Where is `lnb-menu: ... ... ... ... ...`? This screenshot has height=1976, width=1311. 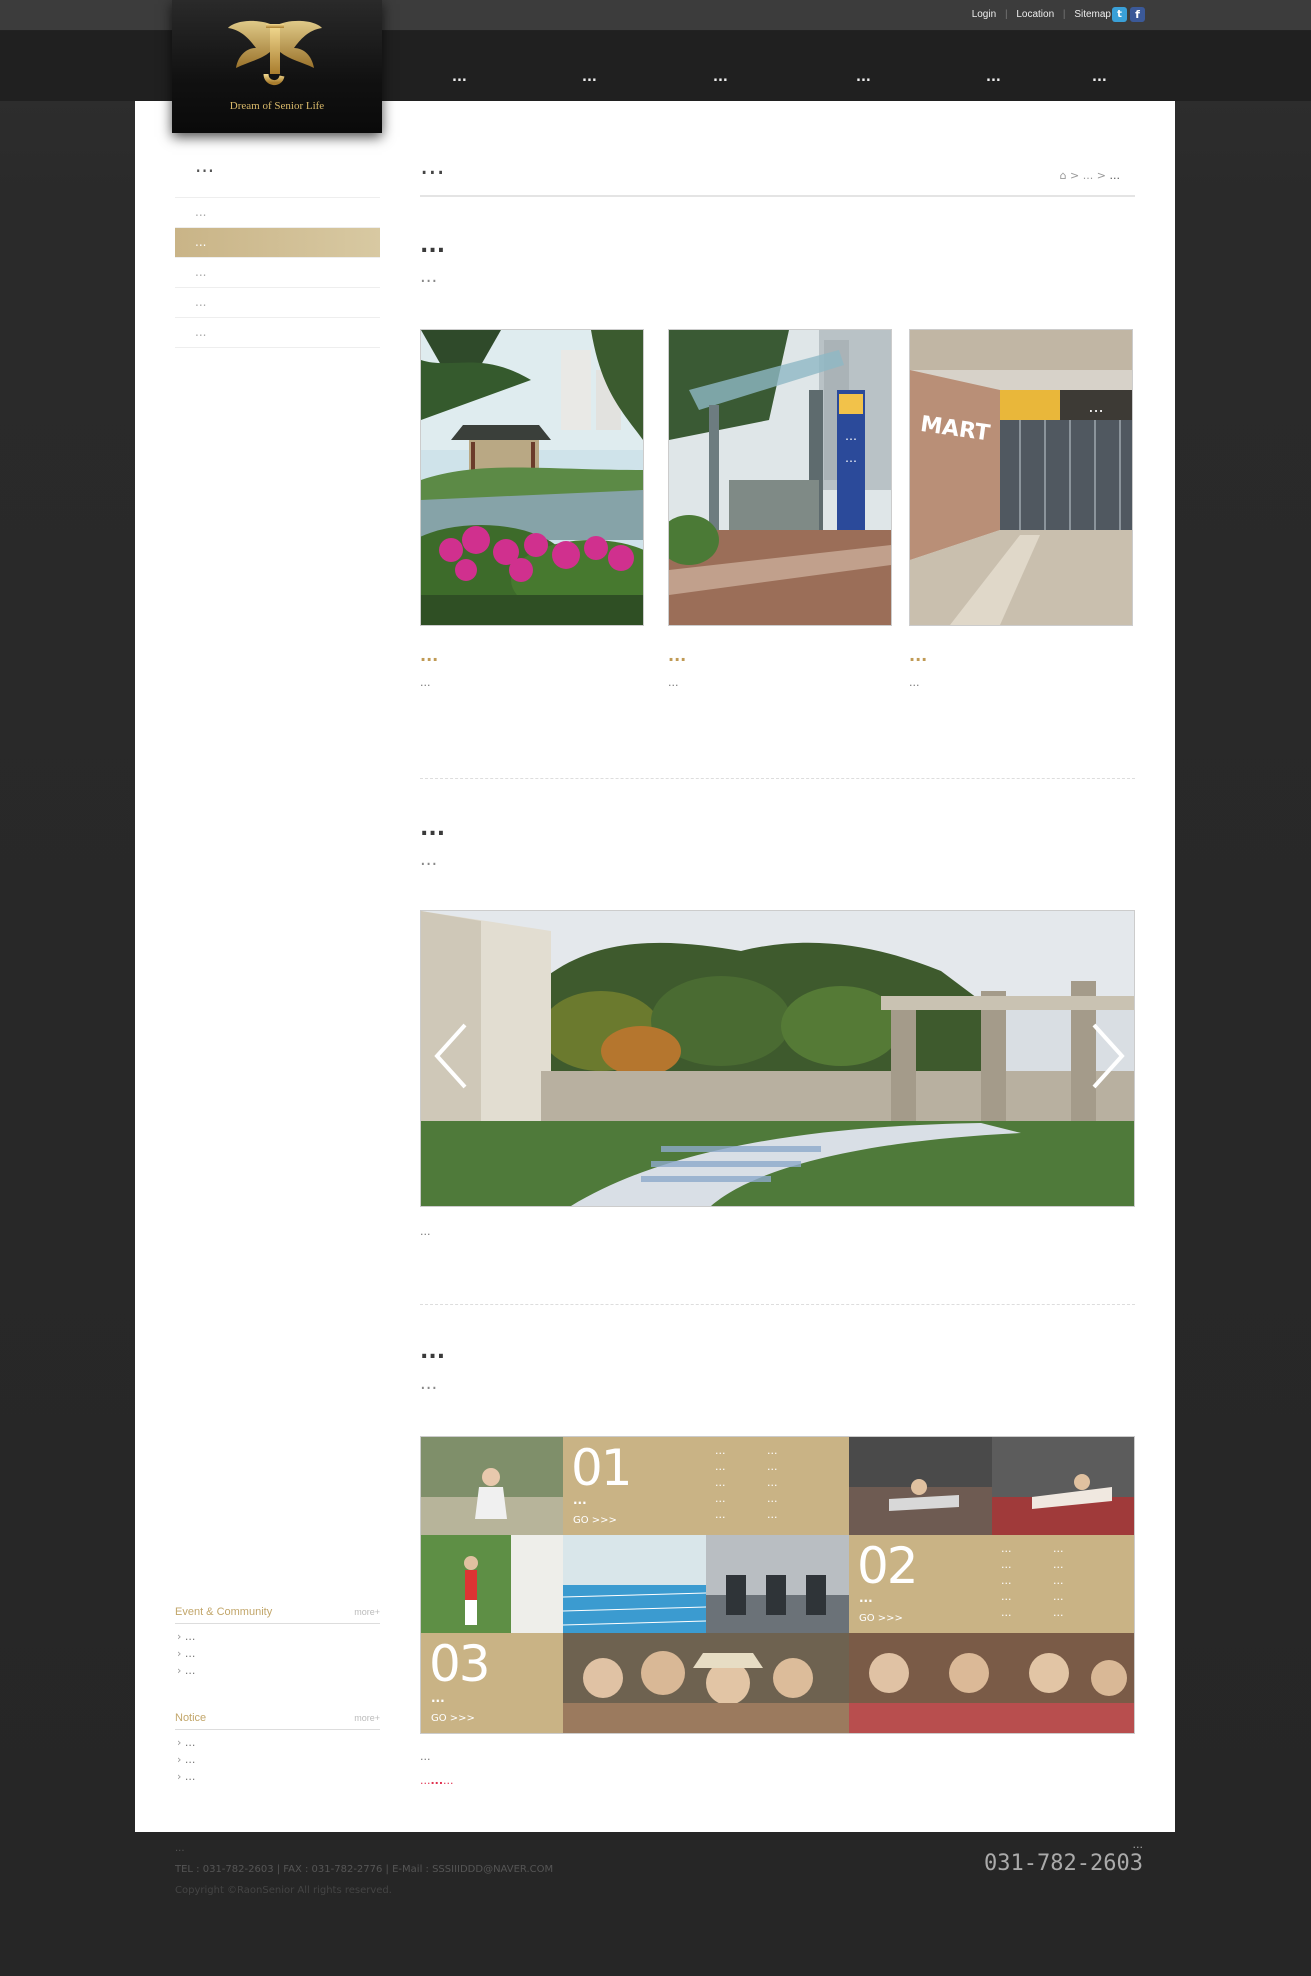 lnb-menu: ... ... ... ... ... is located at coordinates (277, 272).